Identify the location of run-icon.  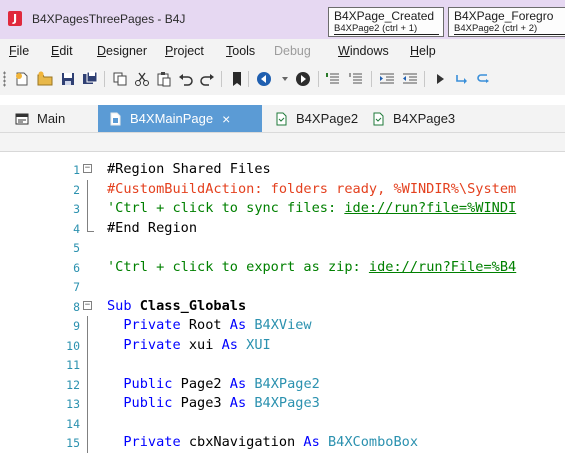
(440, 79).